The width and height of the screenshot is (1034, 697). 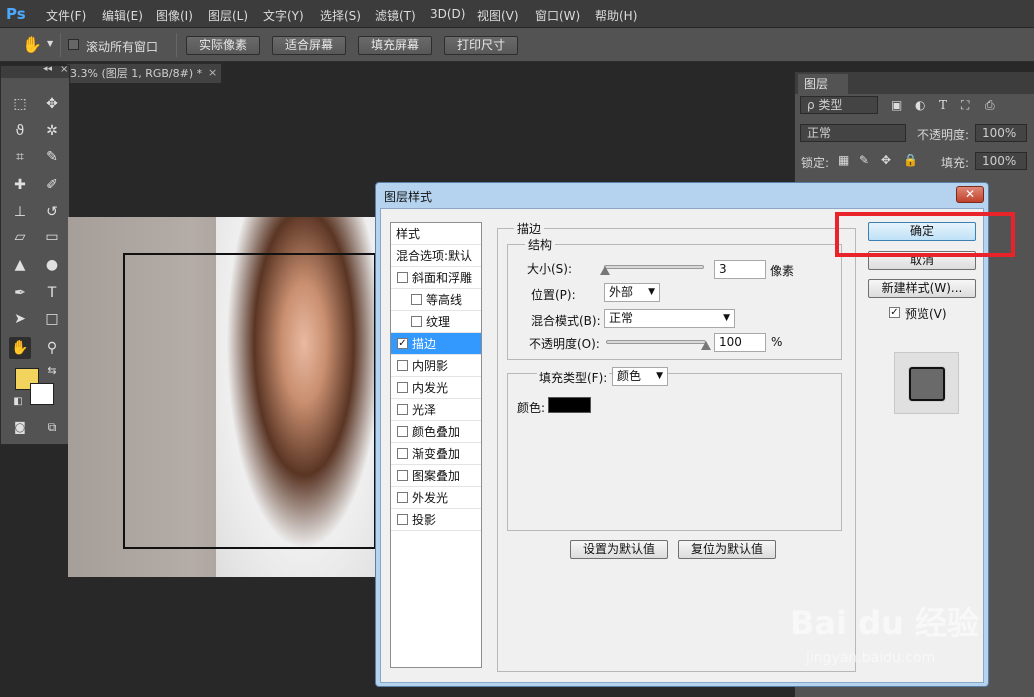 What do you see at coordinates (436, 366) in the screenshot?
I see `style-item: 内阴影` at bounding box center [436, 366].